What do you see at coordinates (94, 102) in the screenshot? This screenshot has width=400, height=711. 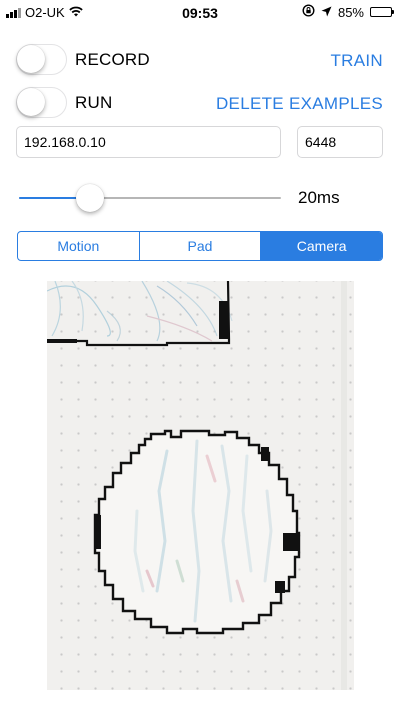 I see `run-label: RUN` at bounding box center [94, 102].